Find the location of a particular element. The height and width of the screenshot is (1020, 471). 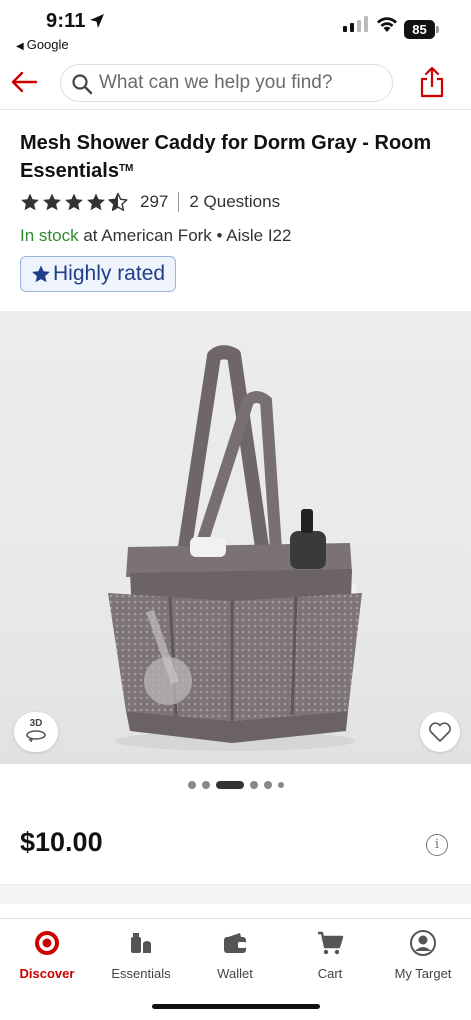

essentials-icon is located at coordinates (141, 943).